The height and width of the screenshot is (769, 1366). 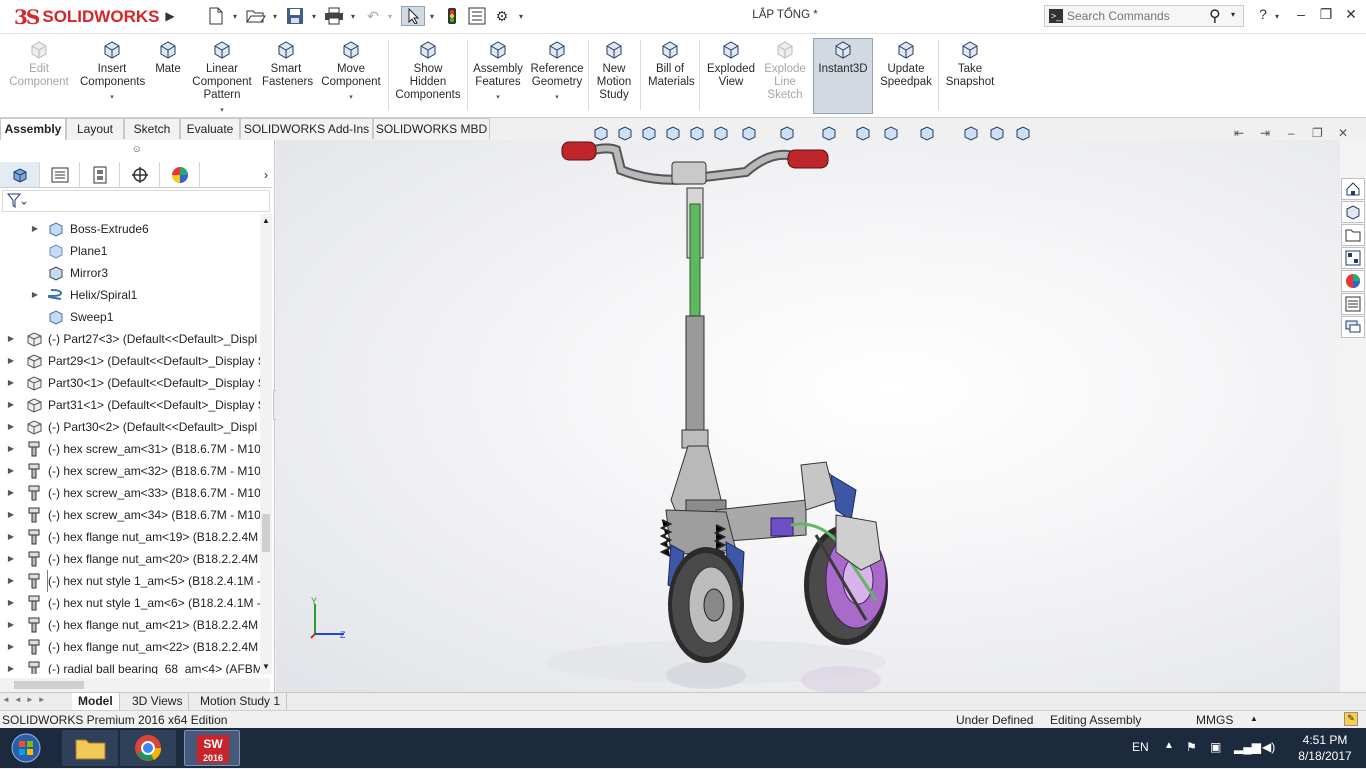 I want to click on scroll-up-icon: ▲, so click(x=266, y=220).